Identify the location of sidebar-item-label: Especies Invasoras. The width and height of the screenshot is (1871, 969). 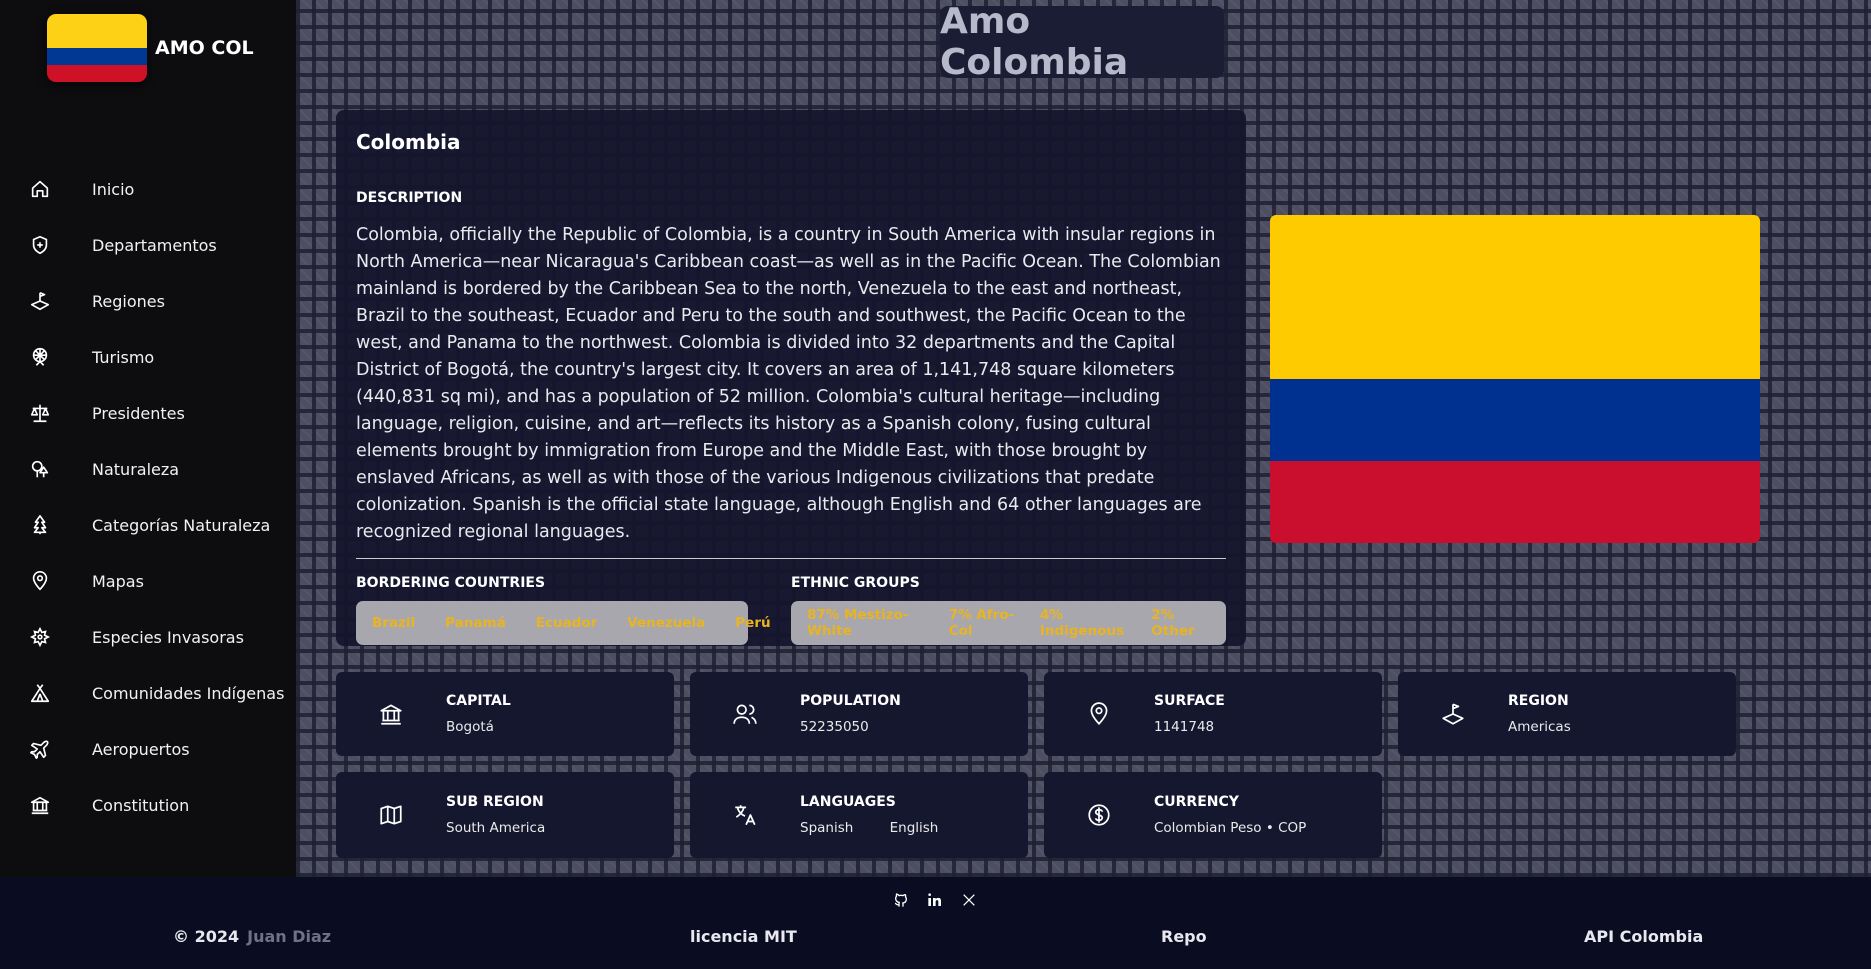
(168, 637).